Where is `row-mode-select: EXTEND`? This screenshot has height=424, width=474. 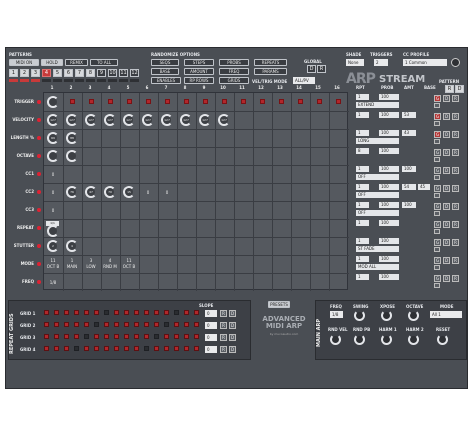
row-mode-select: EXTEND is located at coordinates (377, 105).